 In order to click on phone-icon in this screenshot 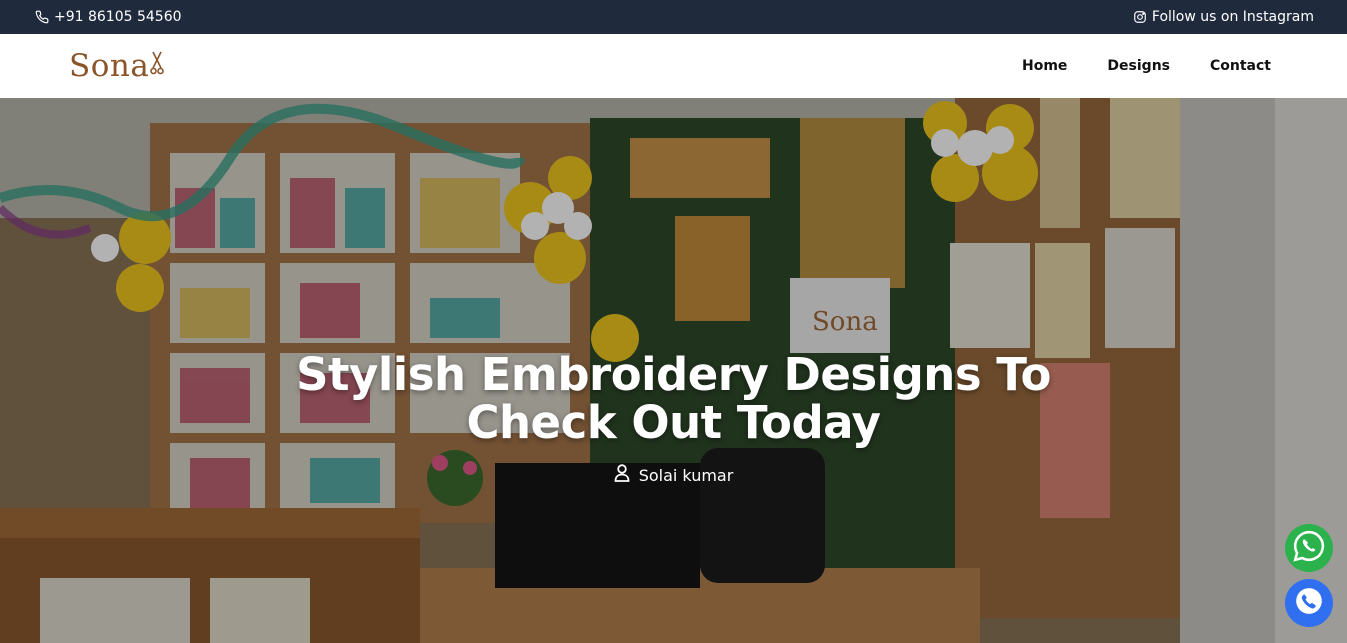, I will do `click(42, 17)`.